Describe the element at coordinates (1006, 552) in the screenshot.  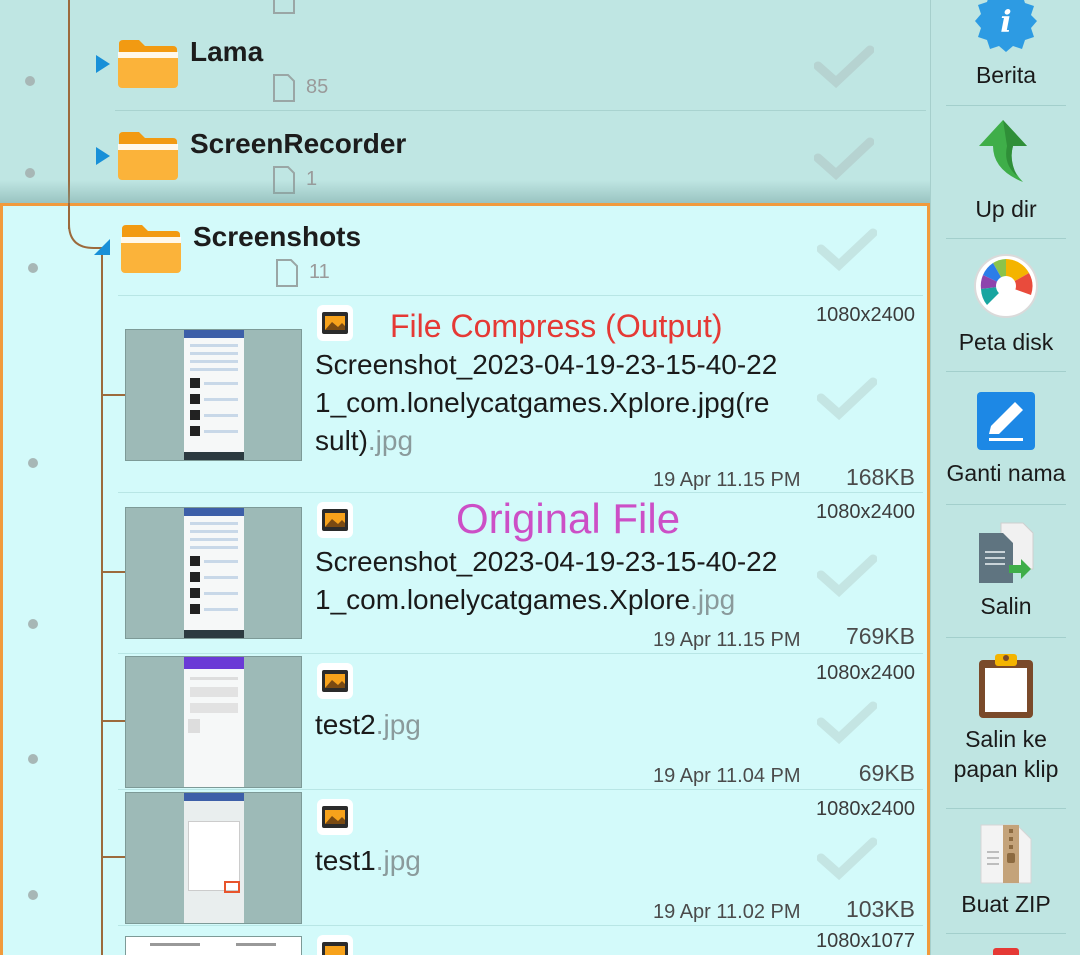
I see `copy-document-icon` at that location.